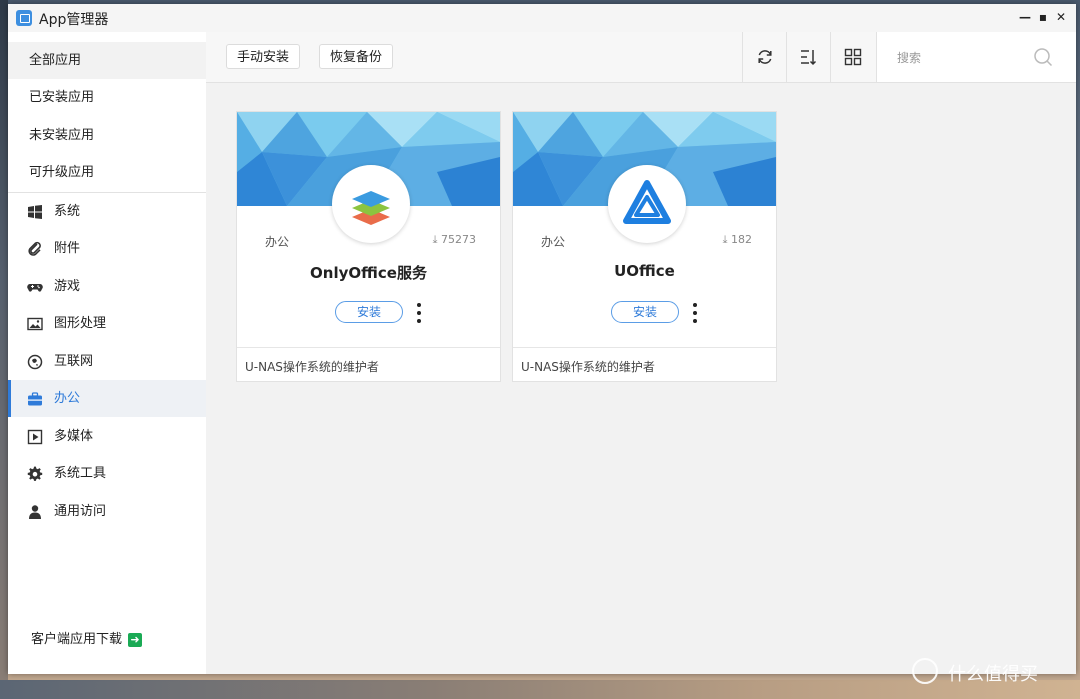 Image resolution: width=1080 pixels, height=699 pixels. I want to click on sidebar-item-label: 办公, so click(67, 398).